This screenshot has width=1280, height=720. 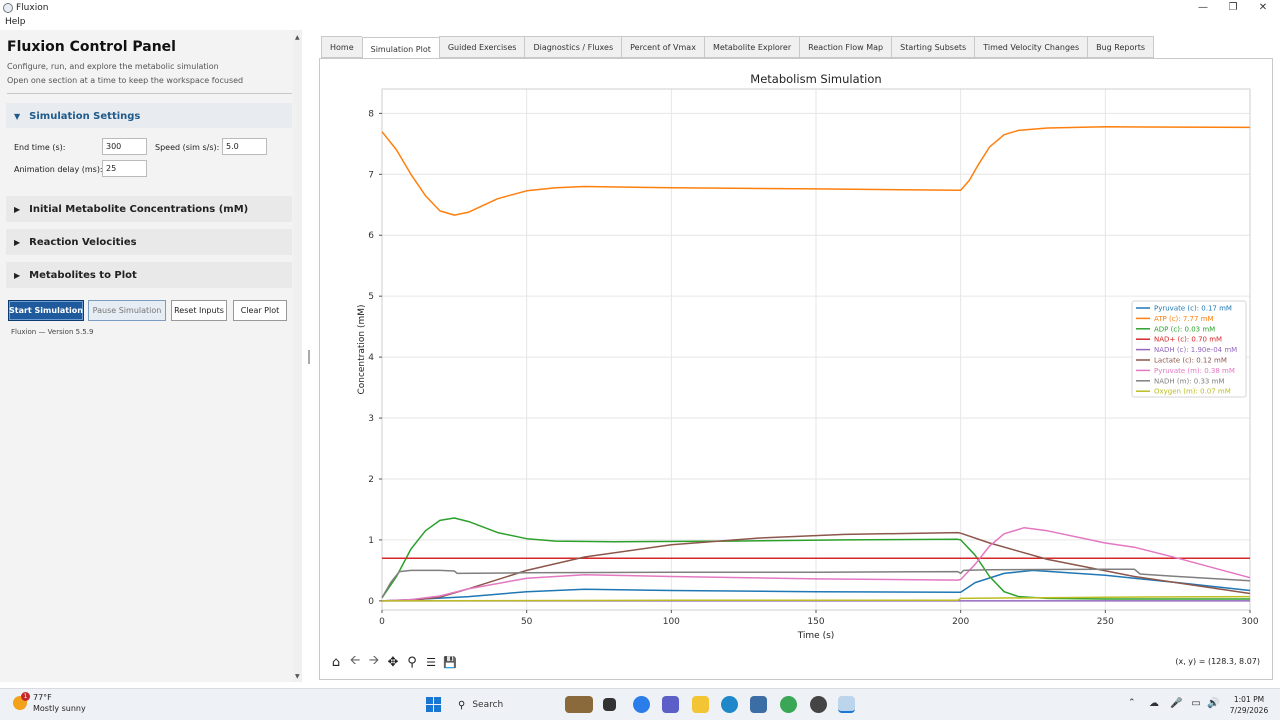 What do you see at coordinates (260, 310) in the screenshot?
I see `clear-plot-button: Clear Plot` at bounding box center [260, 310].